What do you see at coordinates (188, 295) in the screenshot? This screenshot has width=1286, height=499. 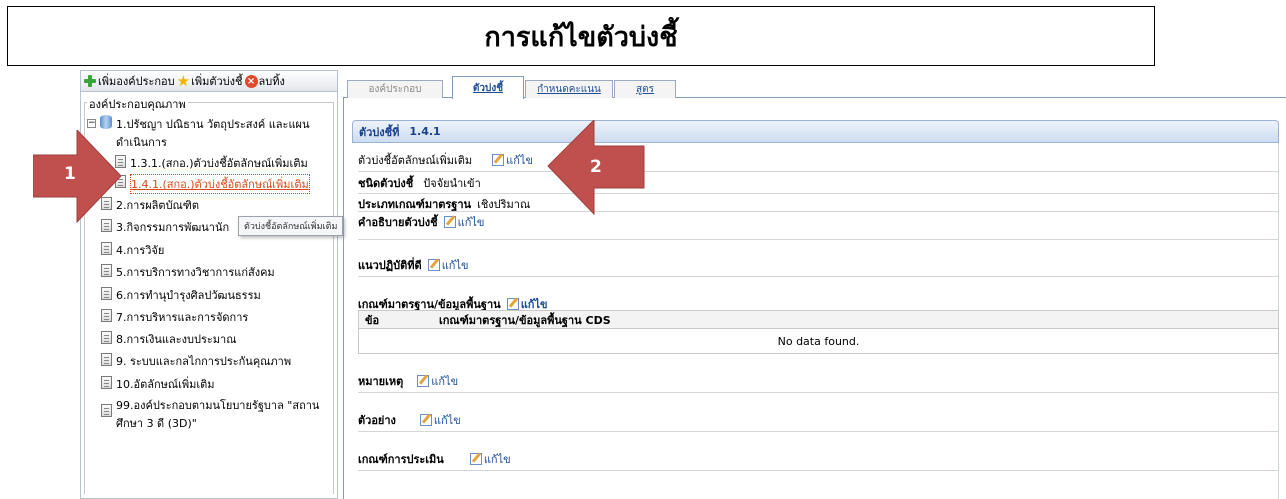 I see `tree-item-label: 6.การทำนุบำรุงศิลปวัฒนธรรม` at bounding box center [188, 295].